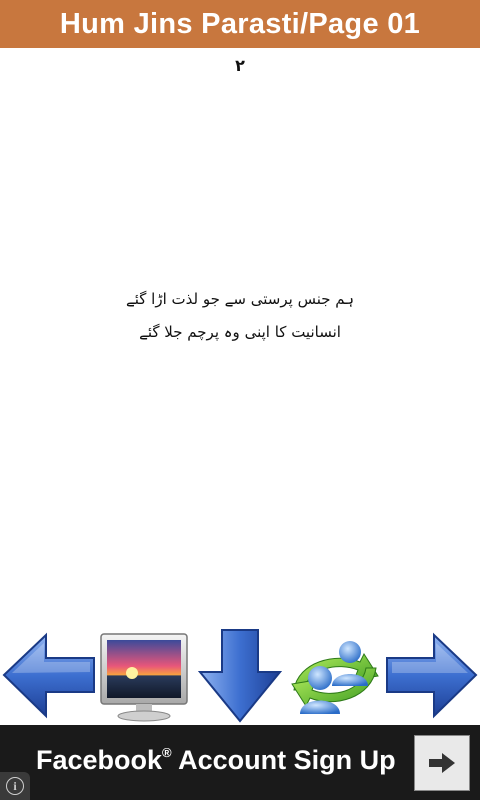 The width and height of the screenshot is (480, 800). I want to click on scroll-down-button, so click(240, 676).